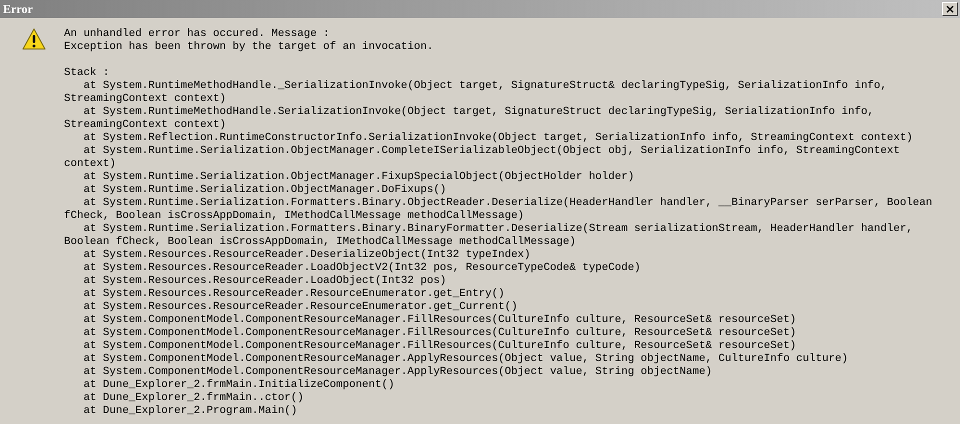 The image size is (960, 424). I want to click on stack-frame: at Dune_Explorer_2.frmMain..ctor(), so click(506, 398).